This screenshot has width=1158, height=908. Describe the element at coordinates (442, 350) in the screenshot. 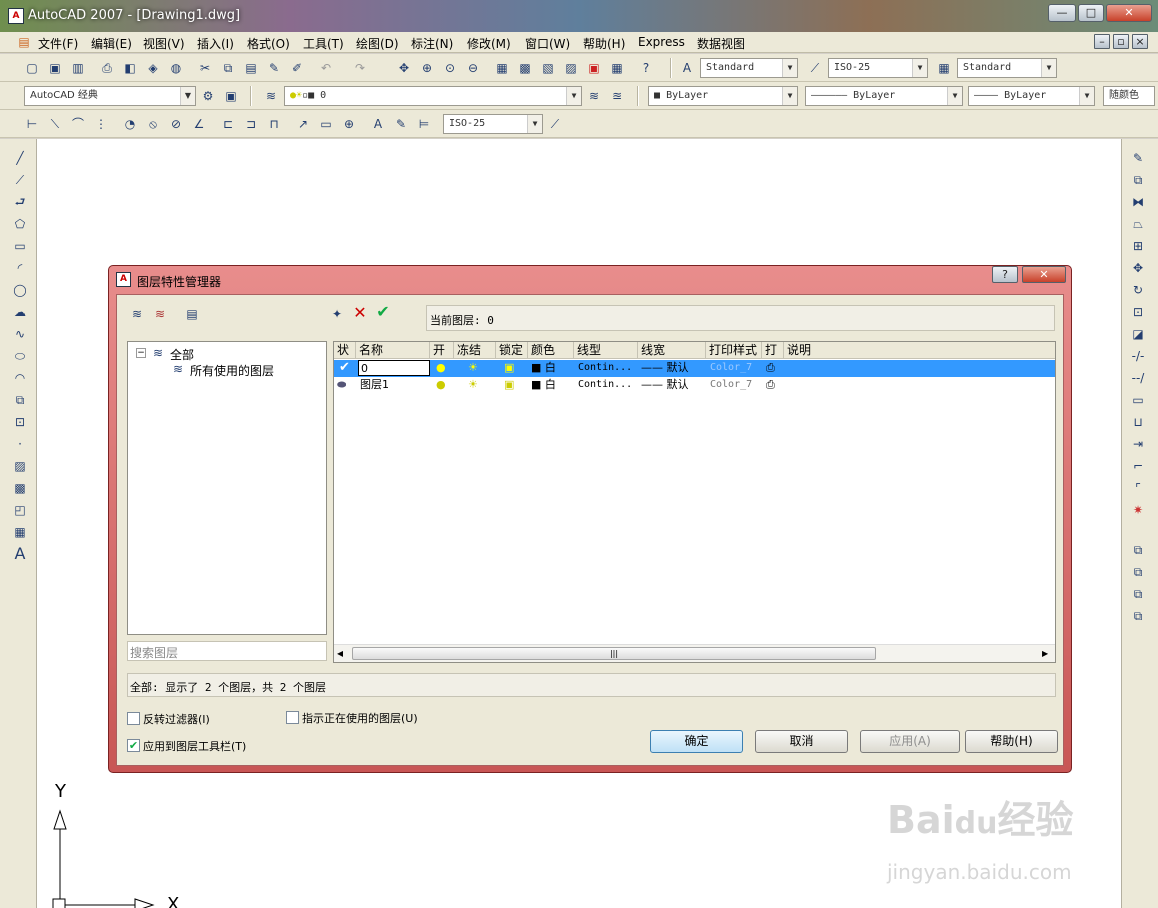

I see `col-on: 开` at that location.